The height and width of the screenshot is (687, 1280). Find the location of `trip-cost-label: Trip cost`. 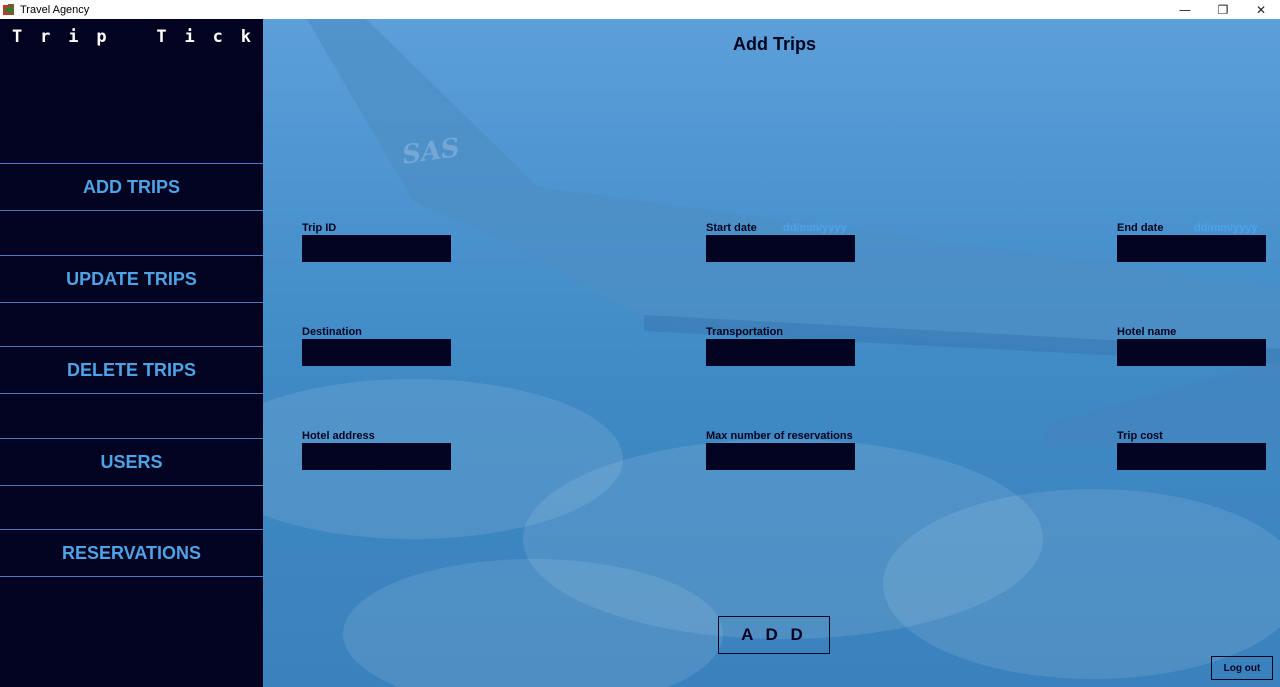

trip-cost-label: Trip cost is located at coordinates (1140, 436).